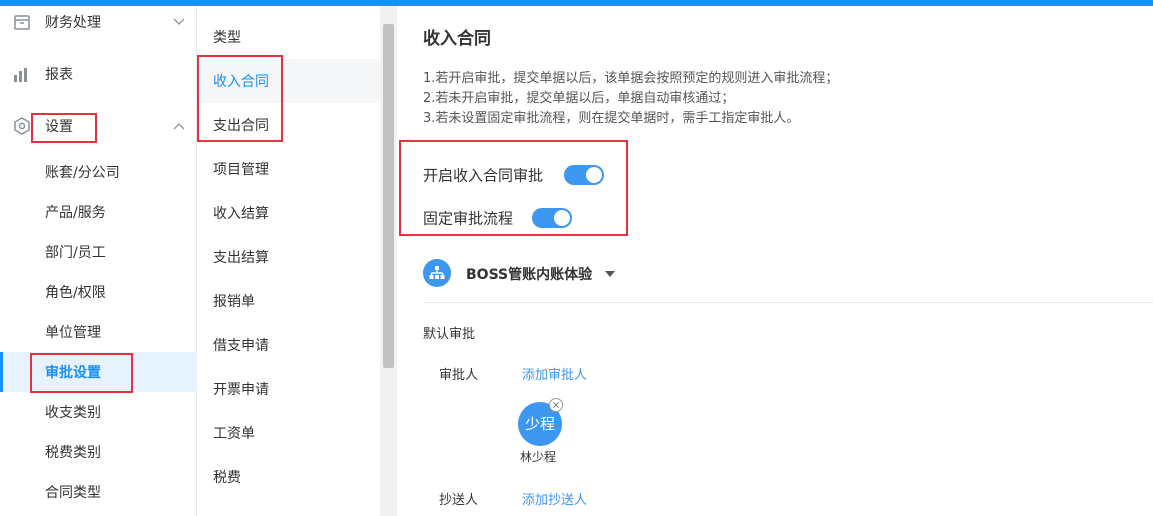 The height and width of the screenshot is (516, 1153). What do you see at coordinates (288, 213) in the screenshot?
I see `type-item-income-settlement: 收入结算` at bounding box center [288, 213].